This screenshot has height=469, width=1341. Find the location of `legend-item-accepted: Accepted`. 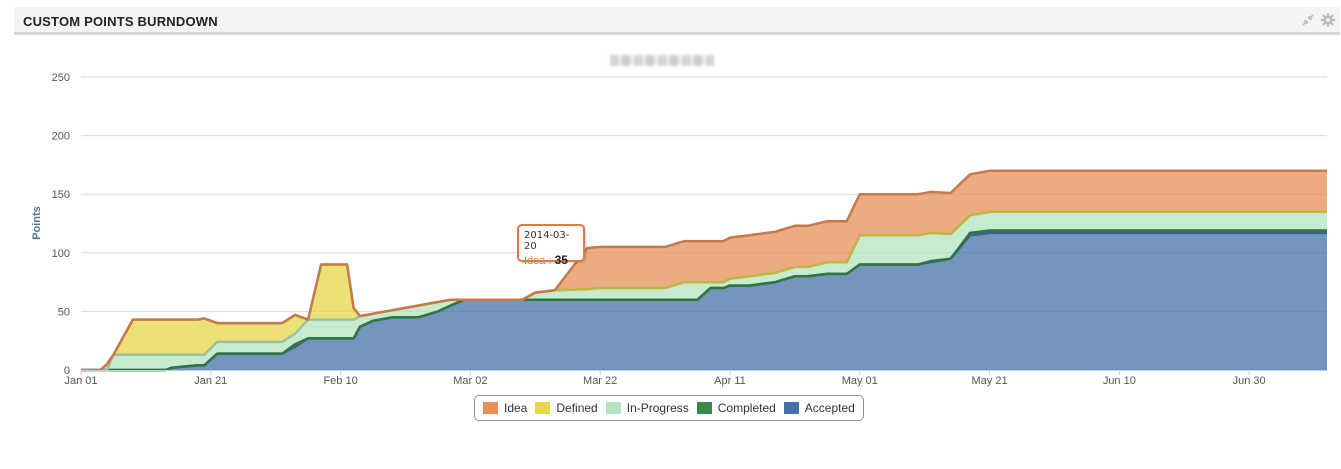

legend-item-accepted: Accepted is located at coordinates (819, 408).